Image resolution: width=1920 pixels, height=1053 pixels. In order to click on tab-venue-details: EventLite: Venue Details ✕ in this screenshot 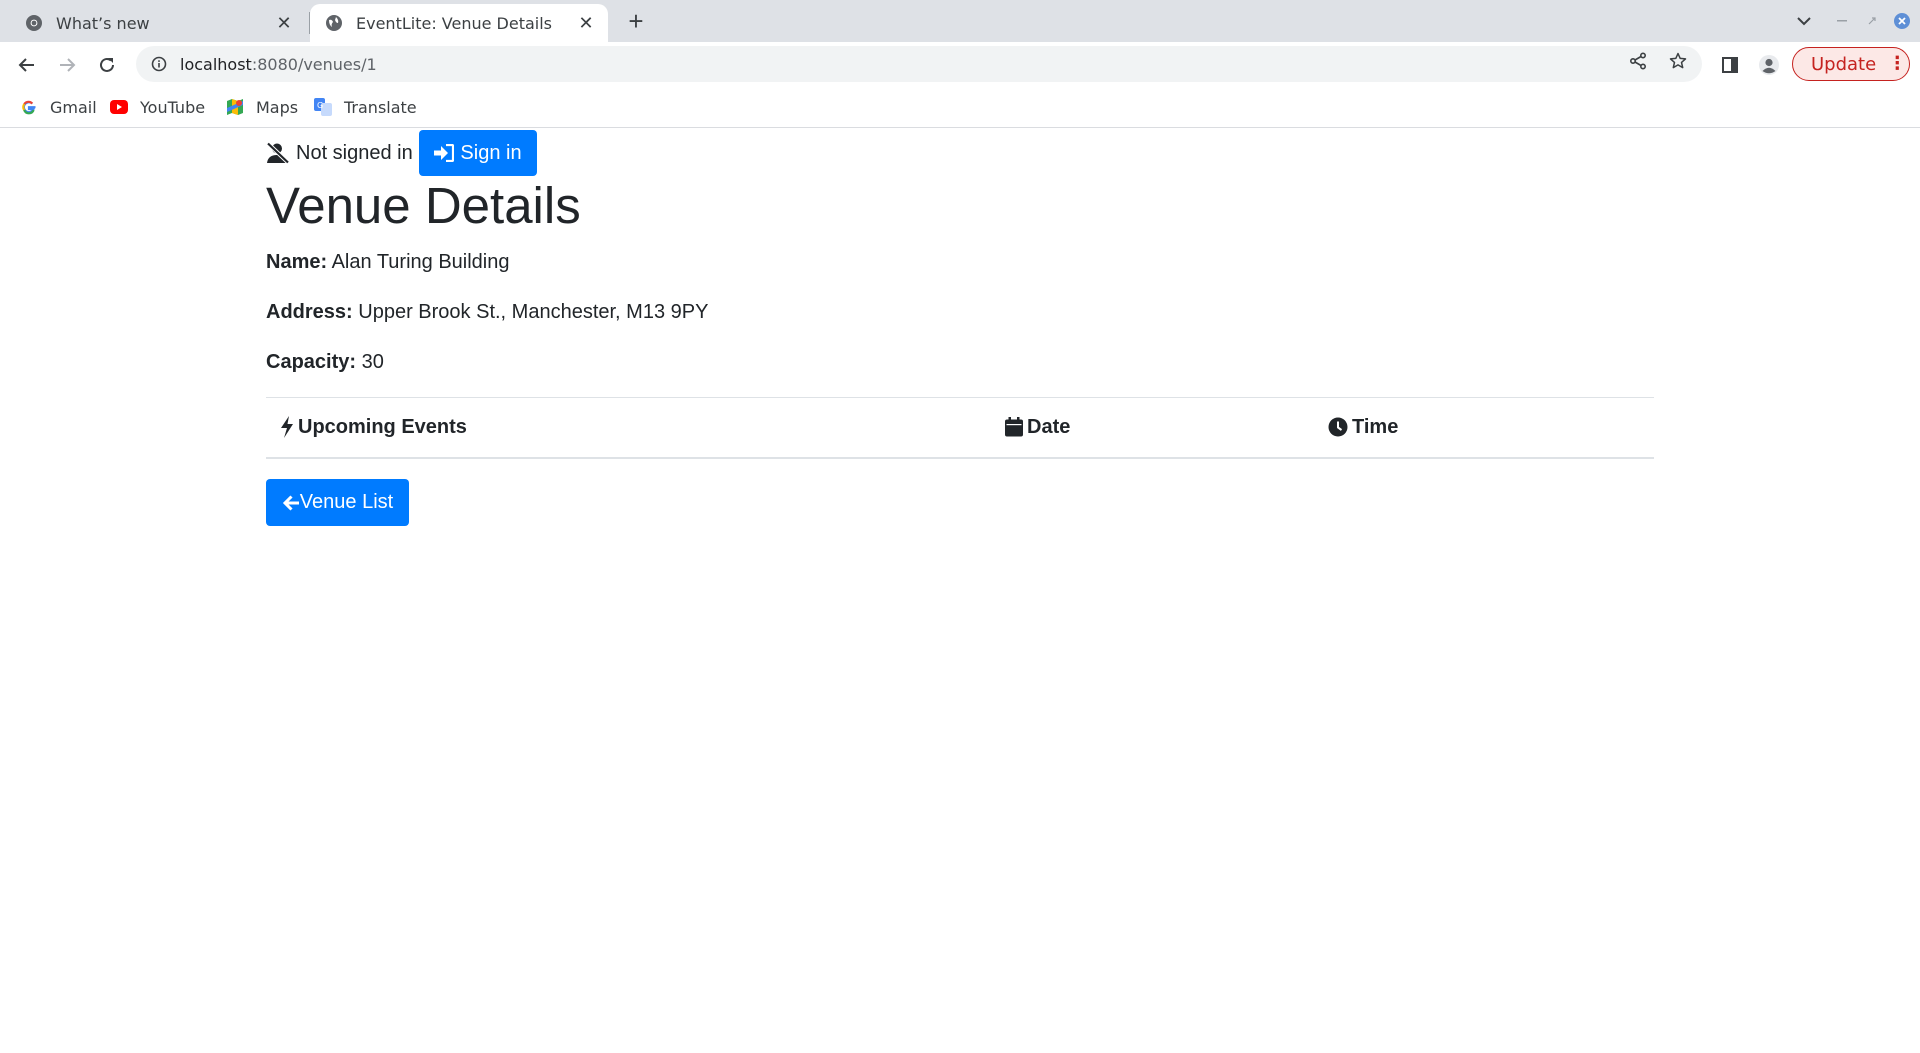, I will do `click(459, 23)`.